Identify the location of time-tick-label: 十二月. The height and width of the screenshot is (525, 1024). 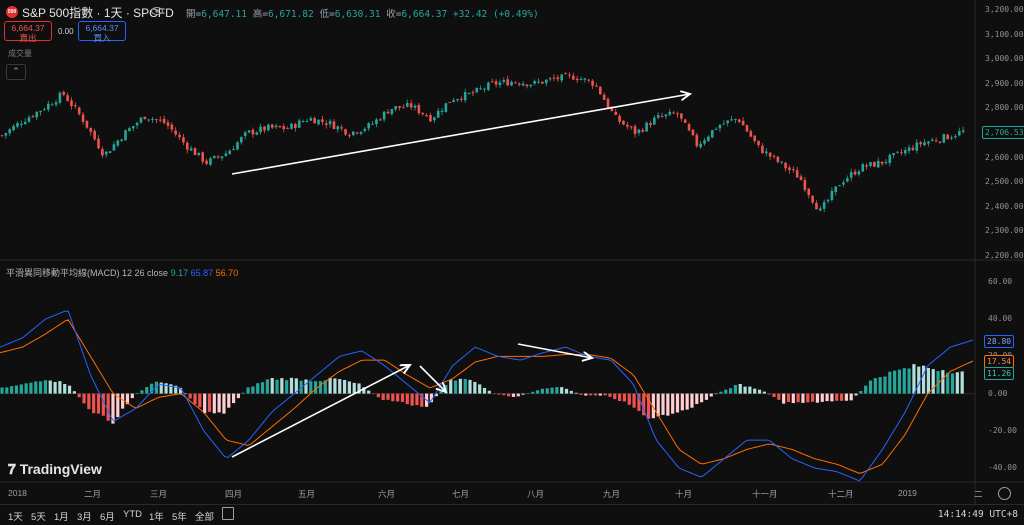
(841, 494).